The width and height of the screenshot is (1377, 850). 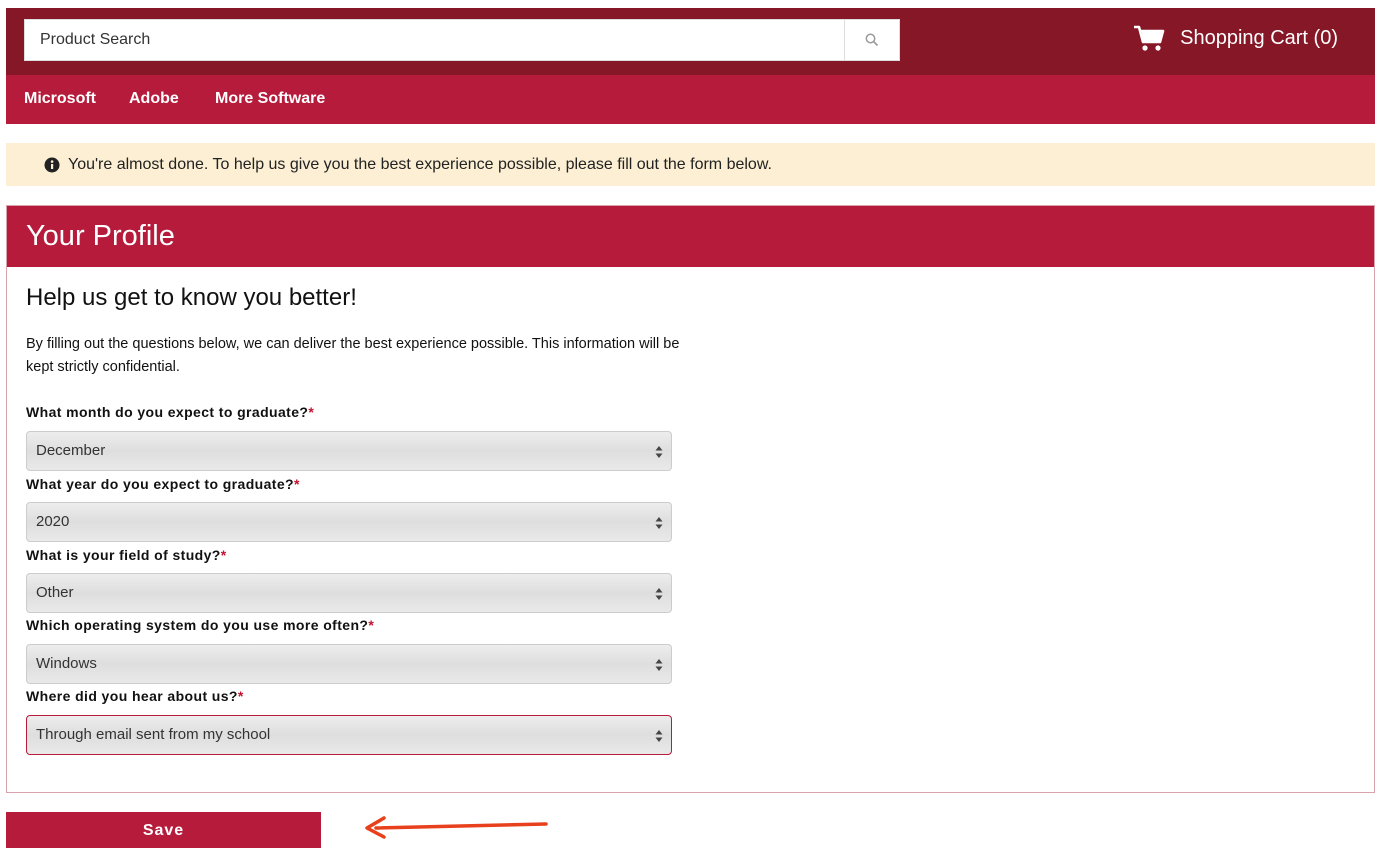 What do you see at coordinates (435, 40) in the screenshot?
I see `search-input` at bounding box center [435, 40].